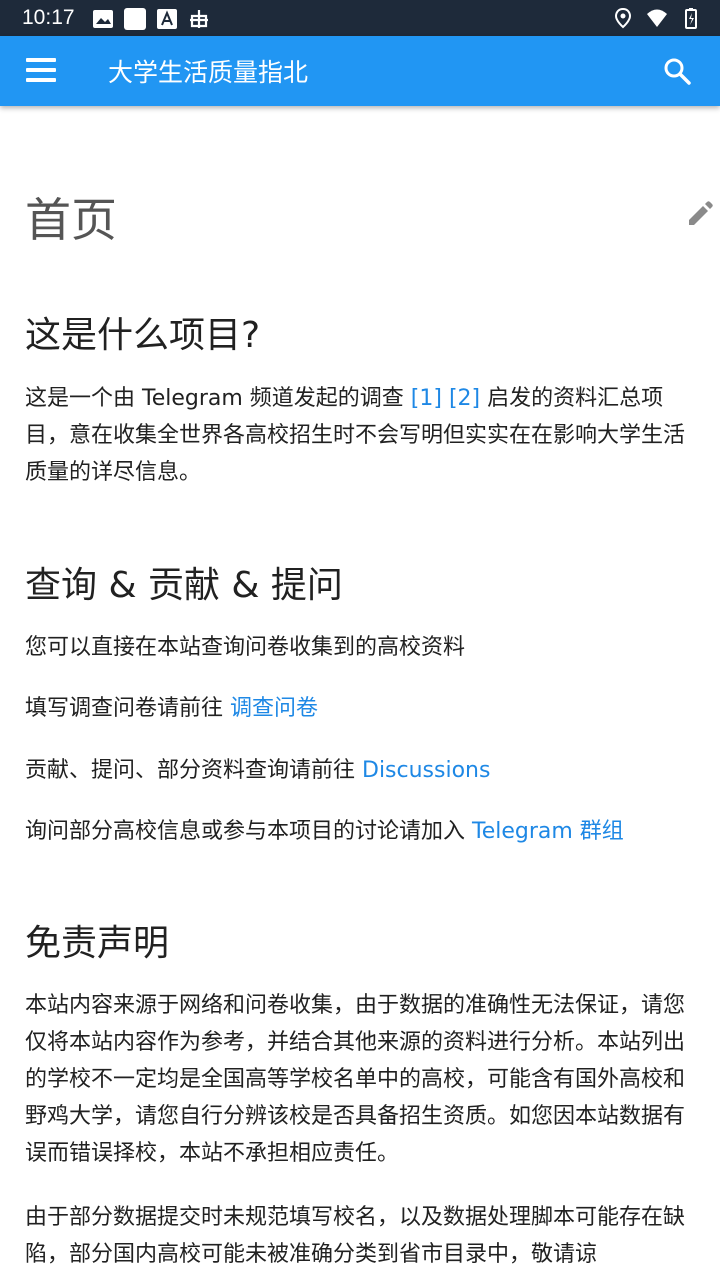 Image resolution: width=720 pixels, height=1280 pixels. What do you see at coordinates (426, 398) in the screenshot?
I see `ref-link-1: [1]` at bounding box center [426, 398].